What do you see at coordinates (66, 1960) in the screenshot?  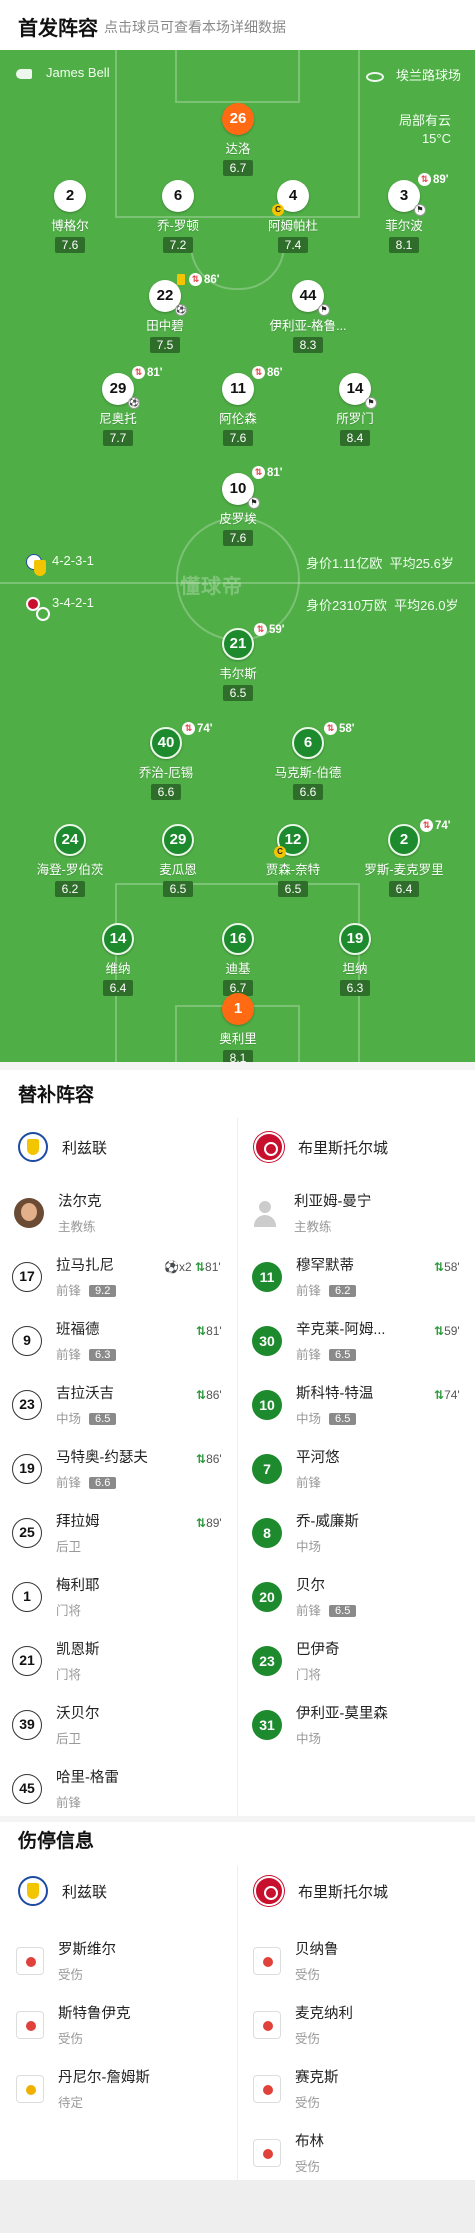 I see `injury-item: 罗斯维尔 受伤` at bounding box center [66, 1960].